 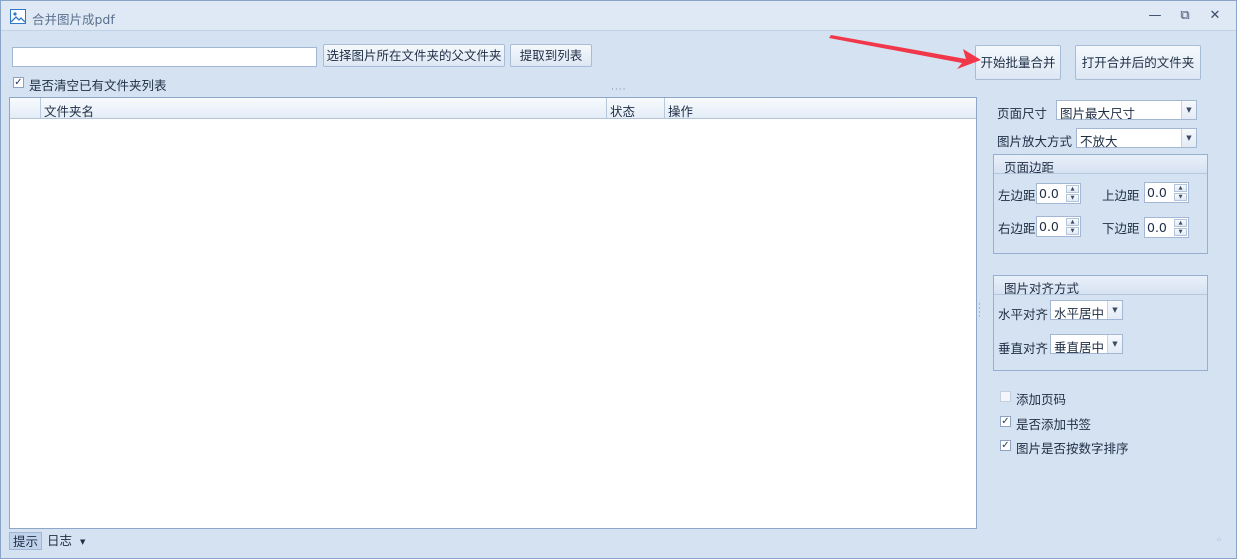 What do you see at coordinates (1155, 16) in the screenshot?
I see `minimize-button: —` at bounding box center [1155, 16].